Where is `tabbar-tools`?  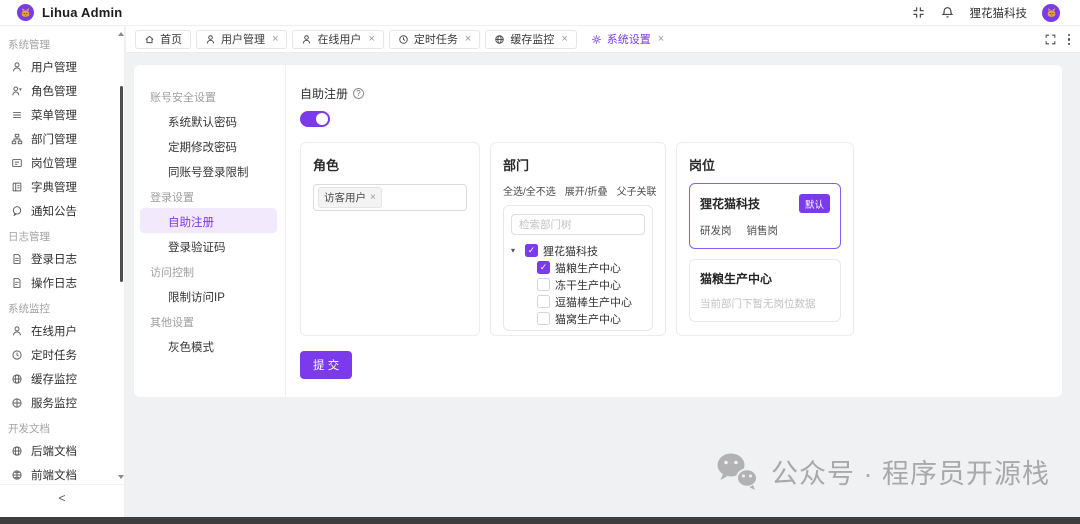 tabbar-tools is located at coordinates (1059, 39).